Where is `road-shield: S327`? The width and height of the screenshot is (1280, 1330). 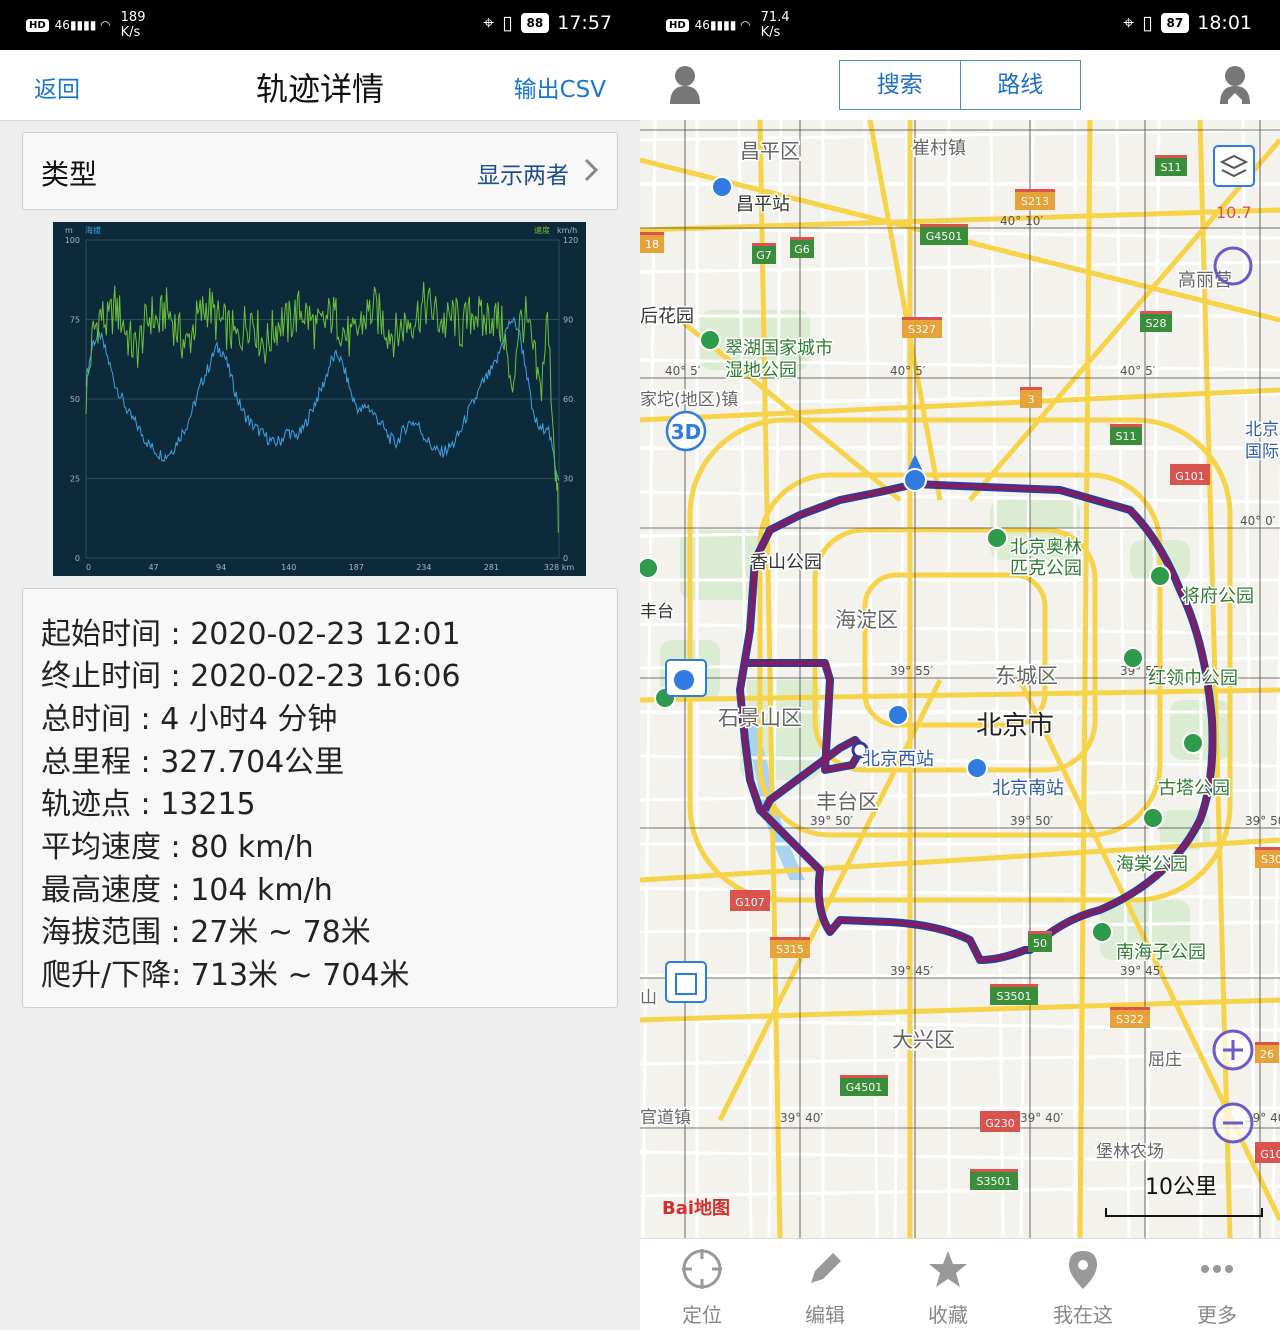 road-shield: S327 is located at coordinates (922, 327).